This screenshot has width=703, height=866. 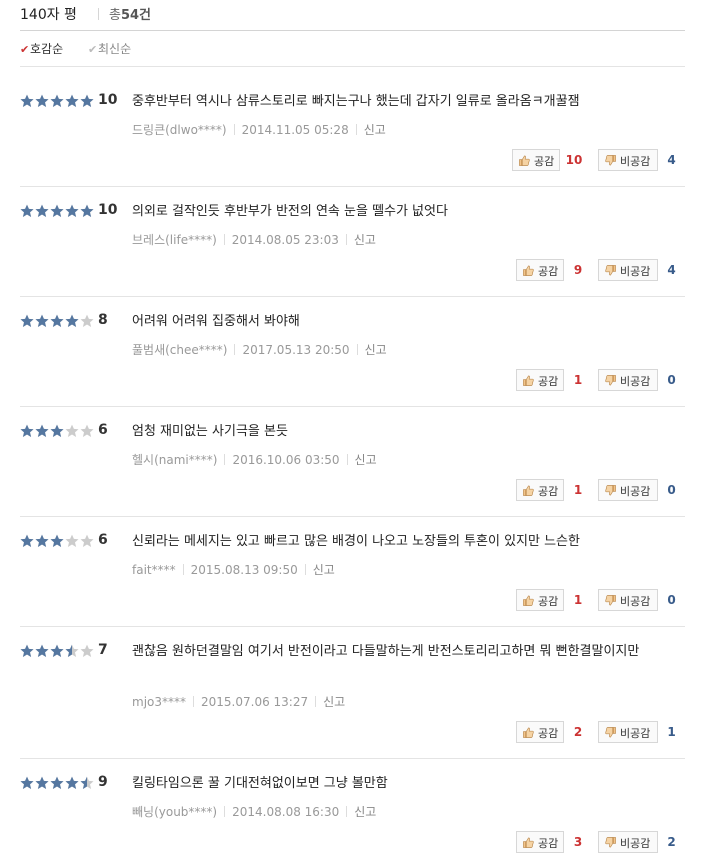 I want to click on sort-by-latest: ✔최신순, so click(x=109, y=48).